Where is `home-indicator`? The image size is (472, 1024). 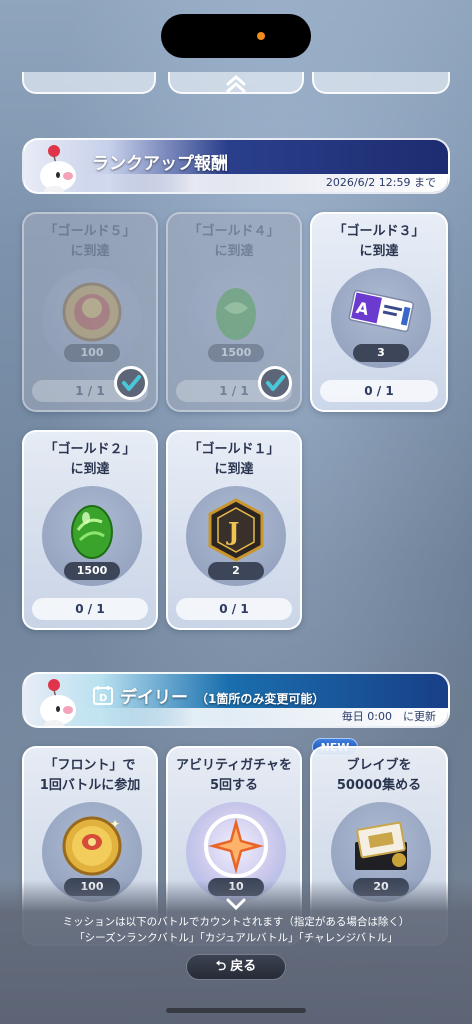
home-indicator is located at coordinates (236, 1010).